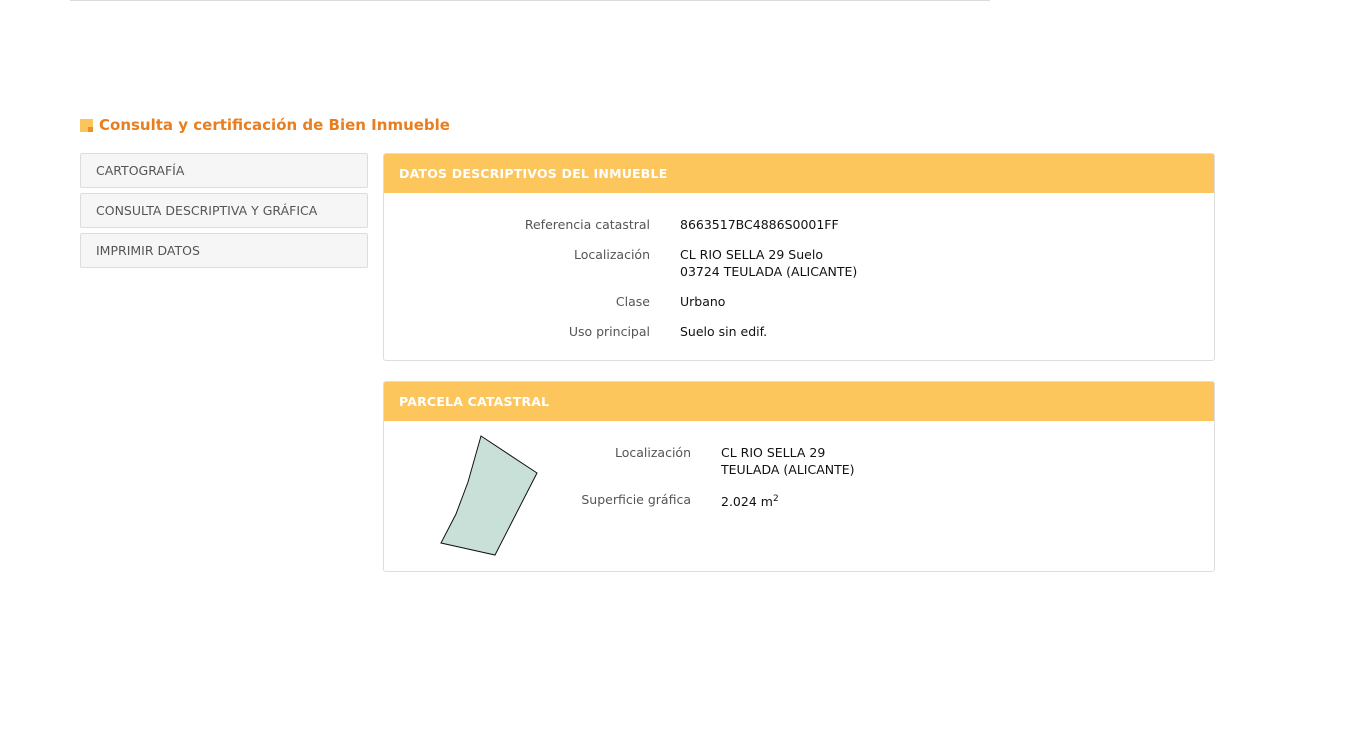 The height and width of the screenshot is (751, 1366). I want to click on superficie-number: 2.024 m, so click(747, 502).